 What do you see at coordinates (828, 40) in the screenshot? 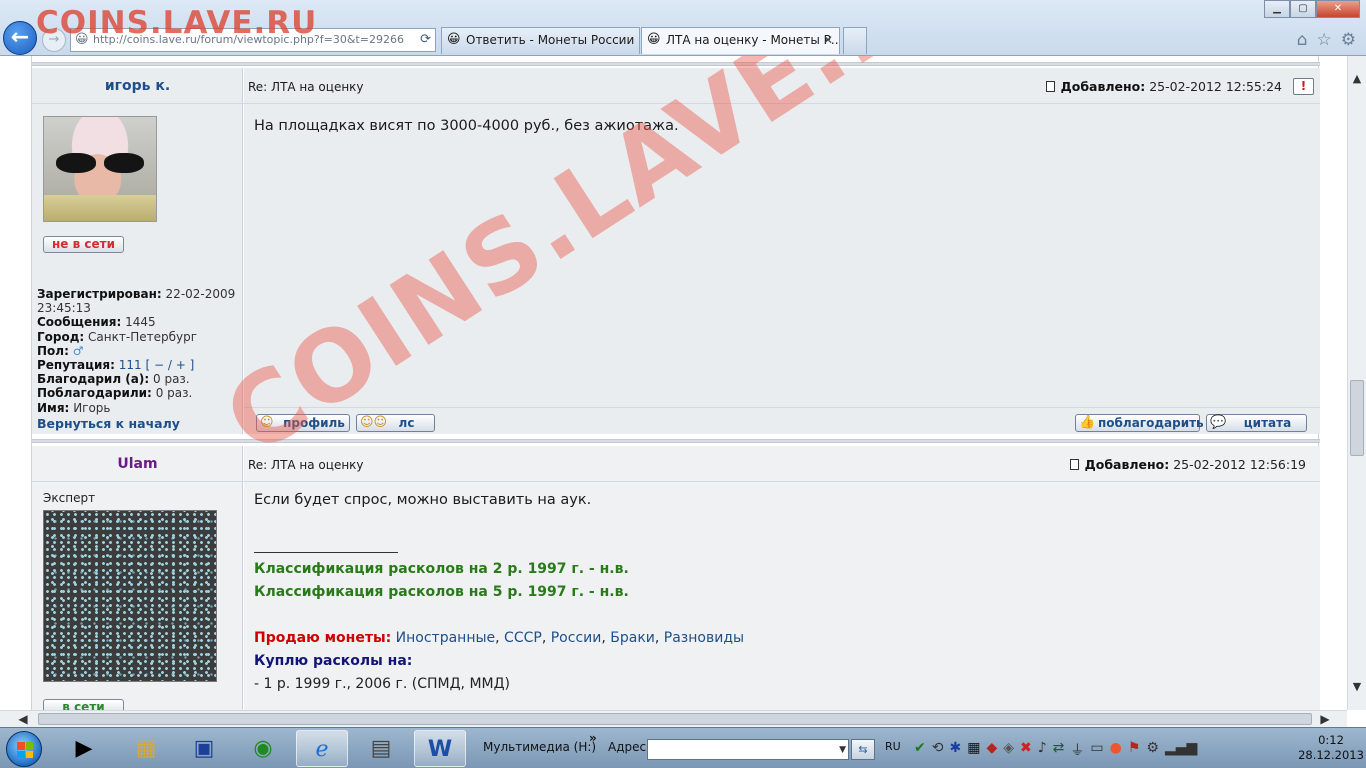
I see `tab-close-icon: ✕` at bounding box center [828, 40].